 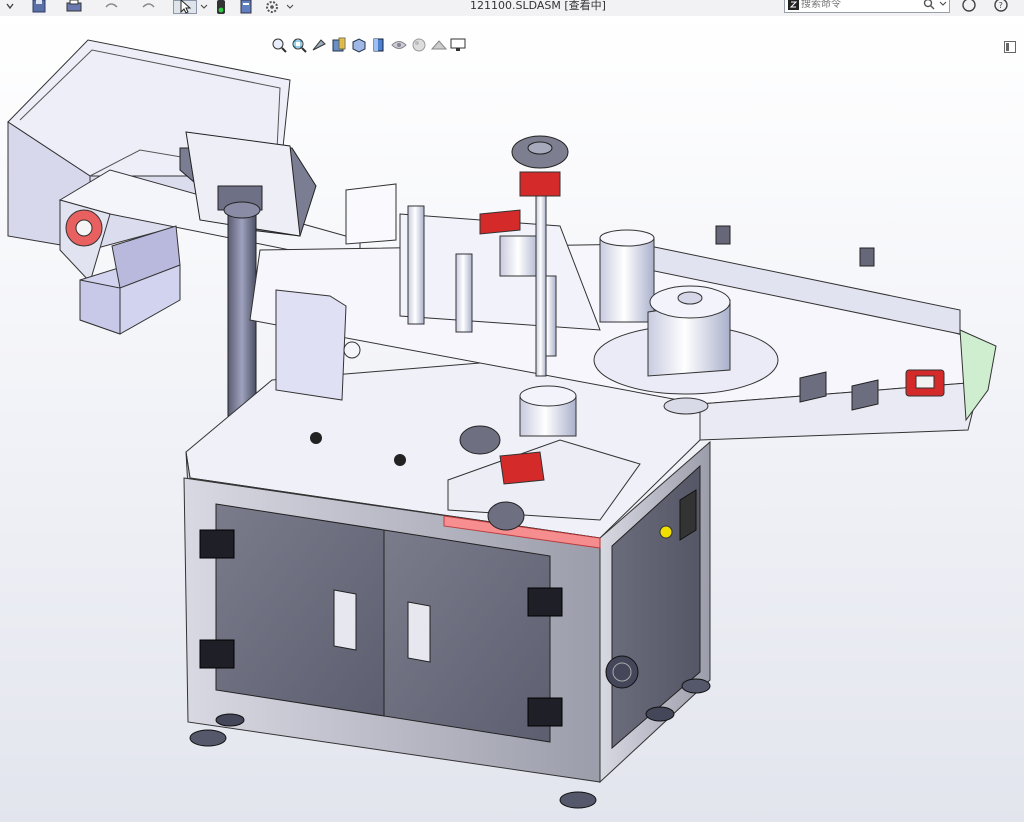 What do you see at coordinates (39, 7) in the screenshot?
I see `save-icon` at bounding box center [39, 7].